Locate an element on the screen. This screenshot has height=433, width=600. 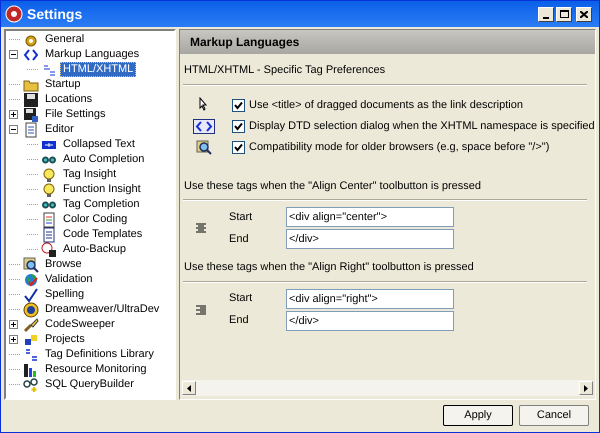
brush-icon is located at coordinates (31, 324).